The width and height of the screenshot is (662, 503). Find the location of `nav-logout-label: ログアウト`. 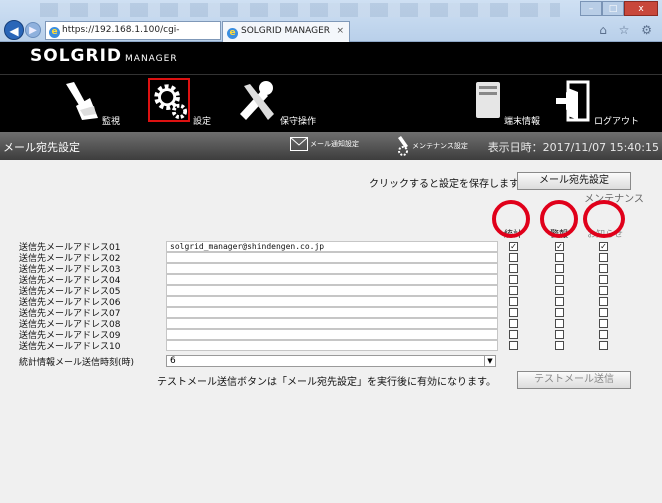

nav-logout-label: ログアウト is located at coordinates (617, 122).